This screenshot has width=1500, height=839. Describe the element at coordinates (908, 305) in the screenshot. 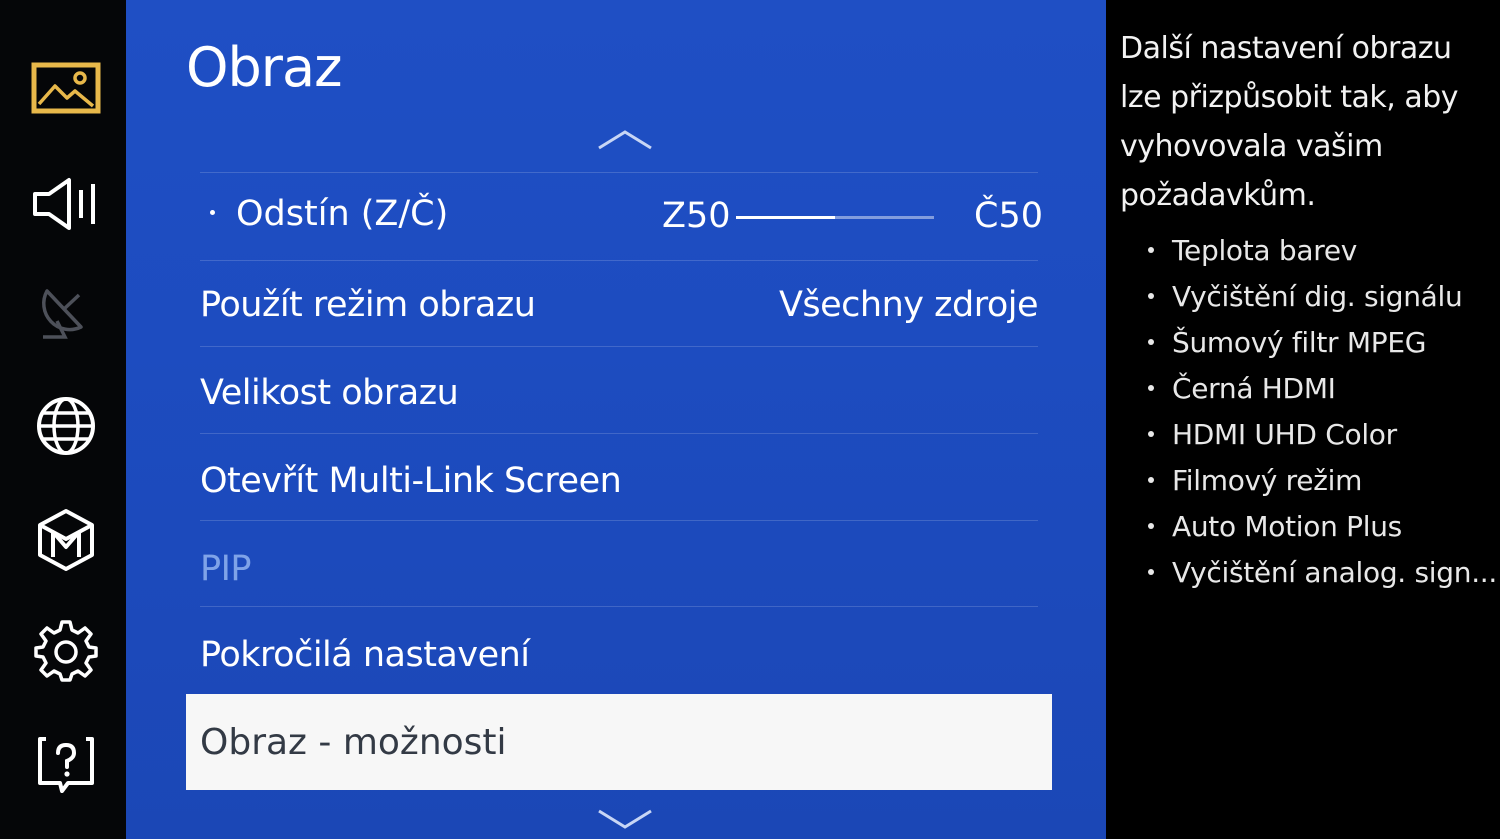

I see `menu-item-value: Všechny zdroje` at that location.